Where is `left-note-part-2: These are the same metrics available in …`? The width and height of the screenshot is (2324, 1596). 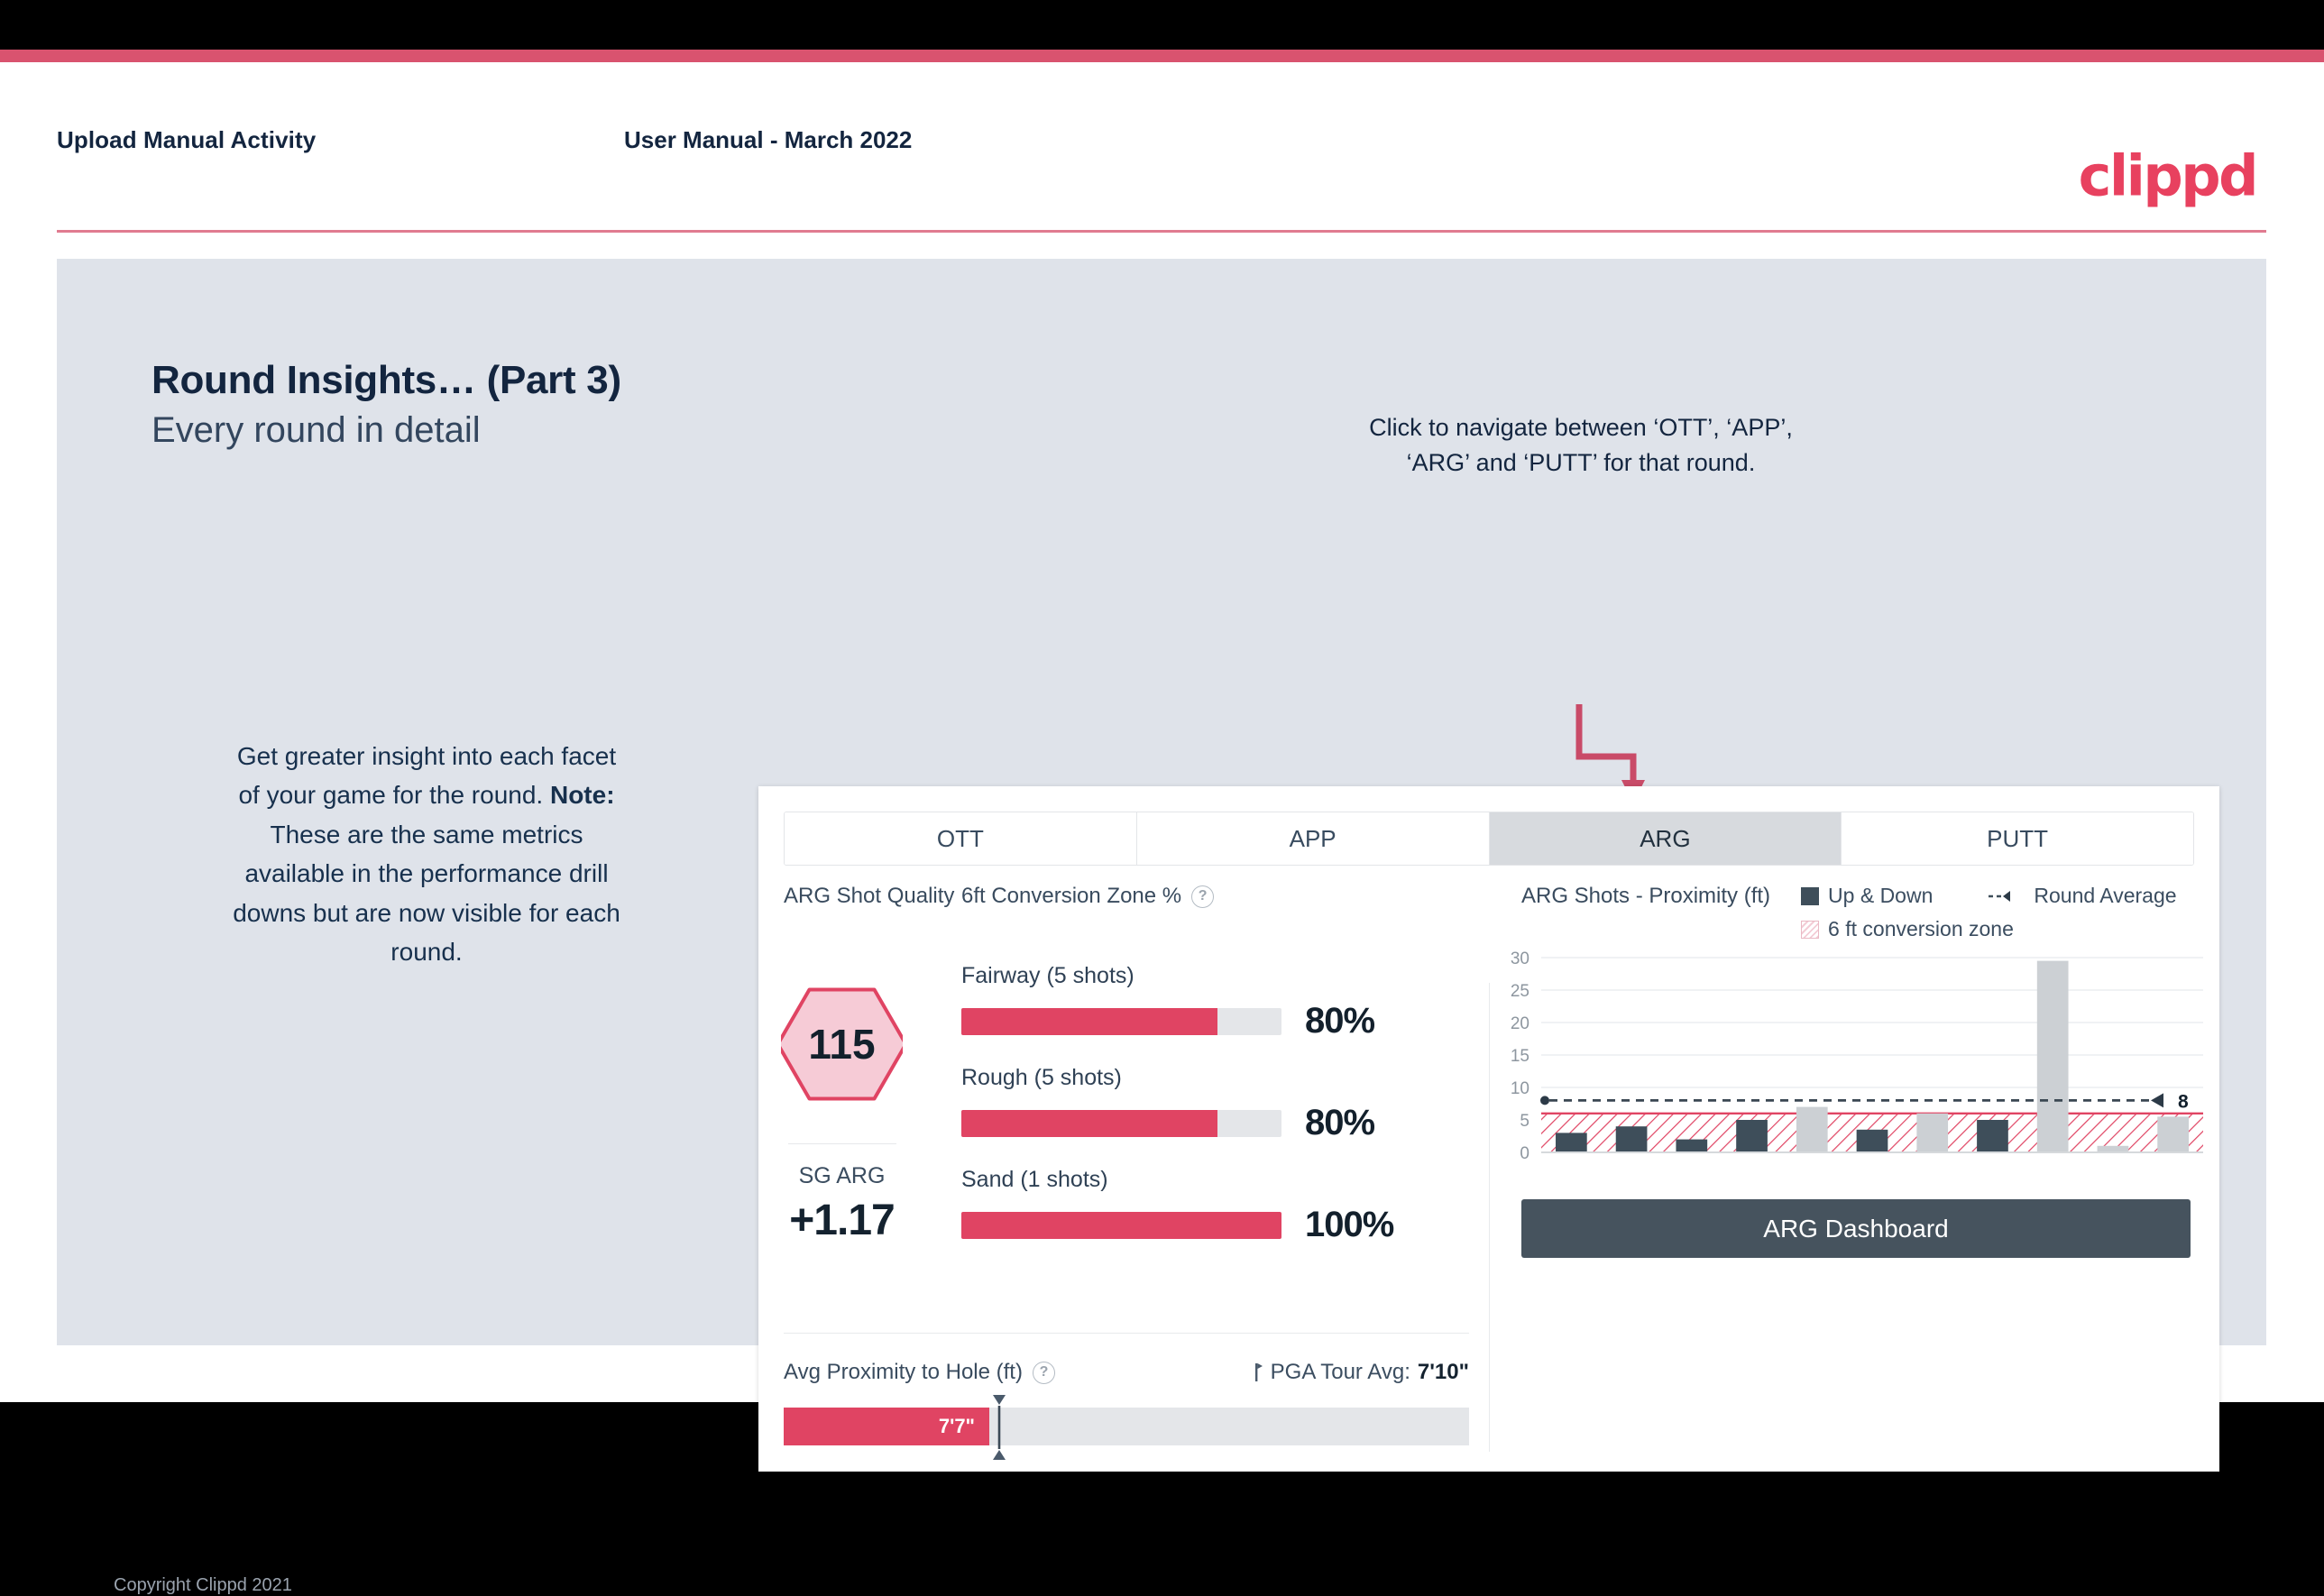
left-note-part-2: These are the same metrics available in … is located at coordinates (426, 893).